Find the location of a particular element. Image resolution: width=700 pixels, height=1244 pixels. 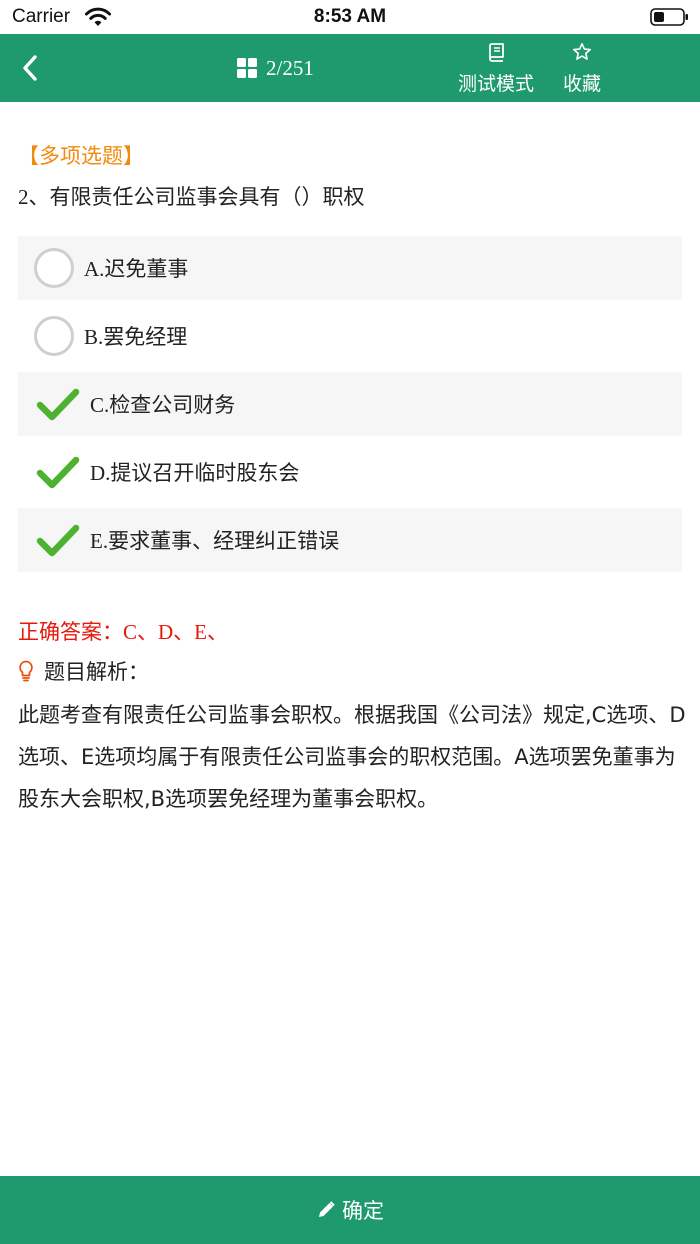

test-mode-button: 测试模式 is located at coordinates (496, 68).